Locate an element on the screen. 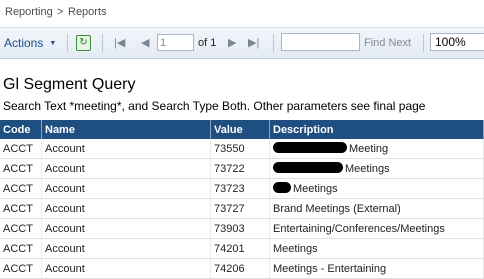 This screenshot has height=279, width=484. refresh-icon: ↻ is located at coordinates (83, 43).